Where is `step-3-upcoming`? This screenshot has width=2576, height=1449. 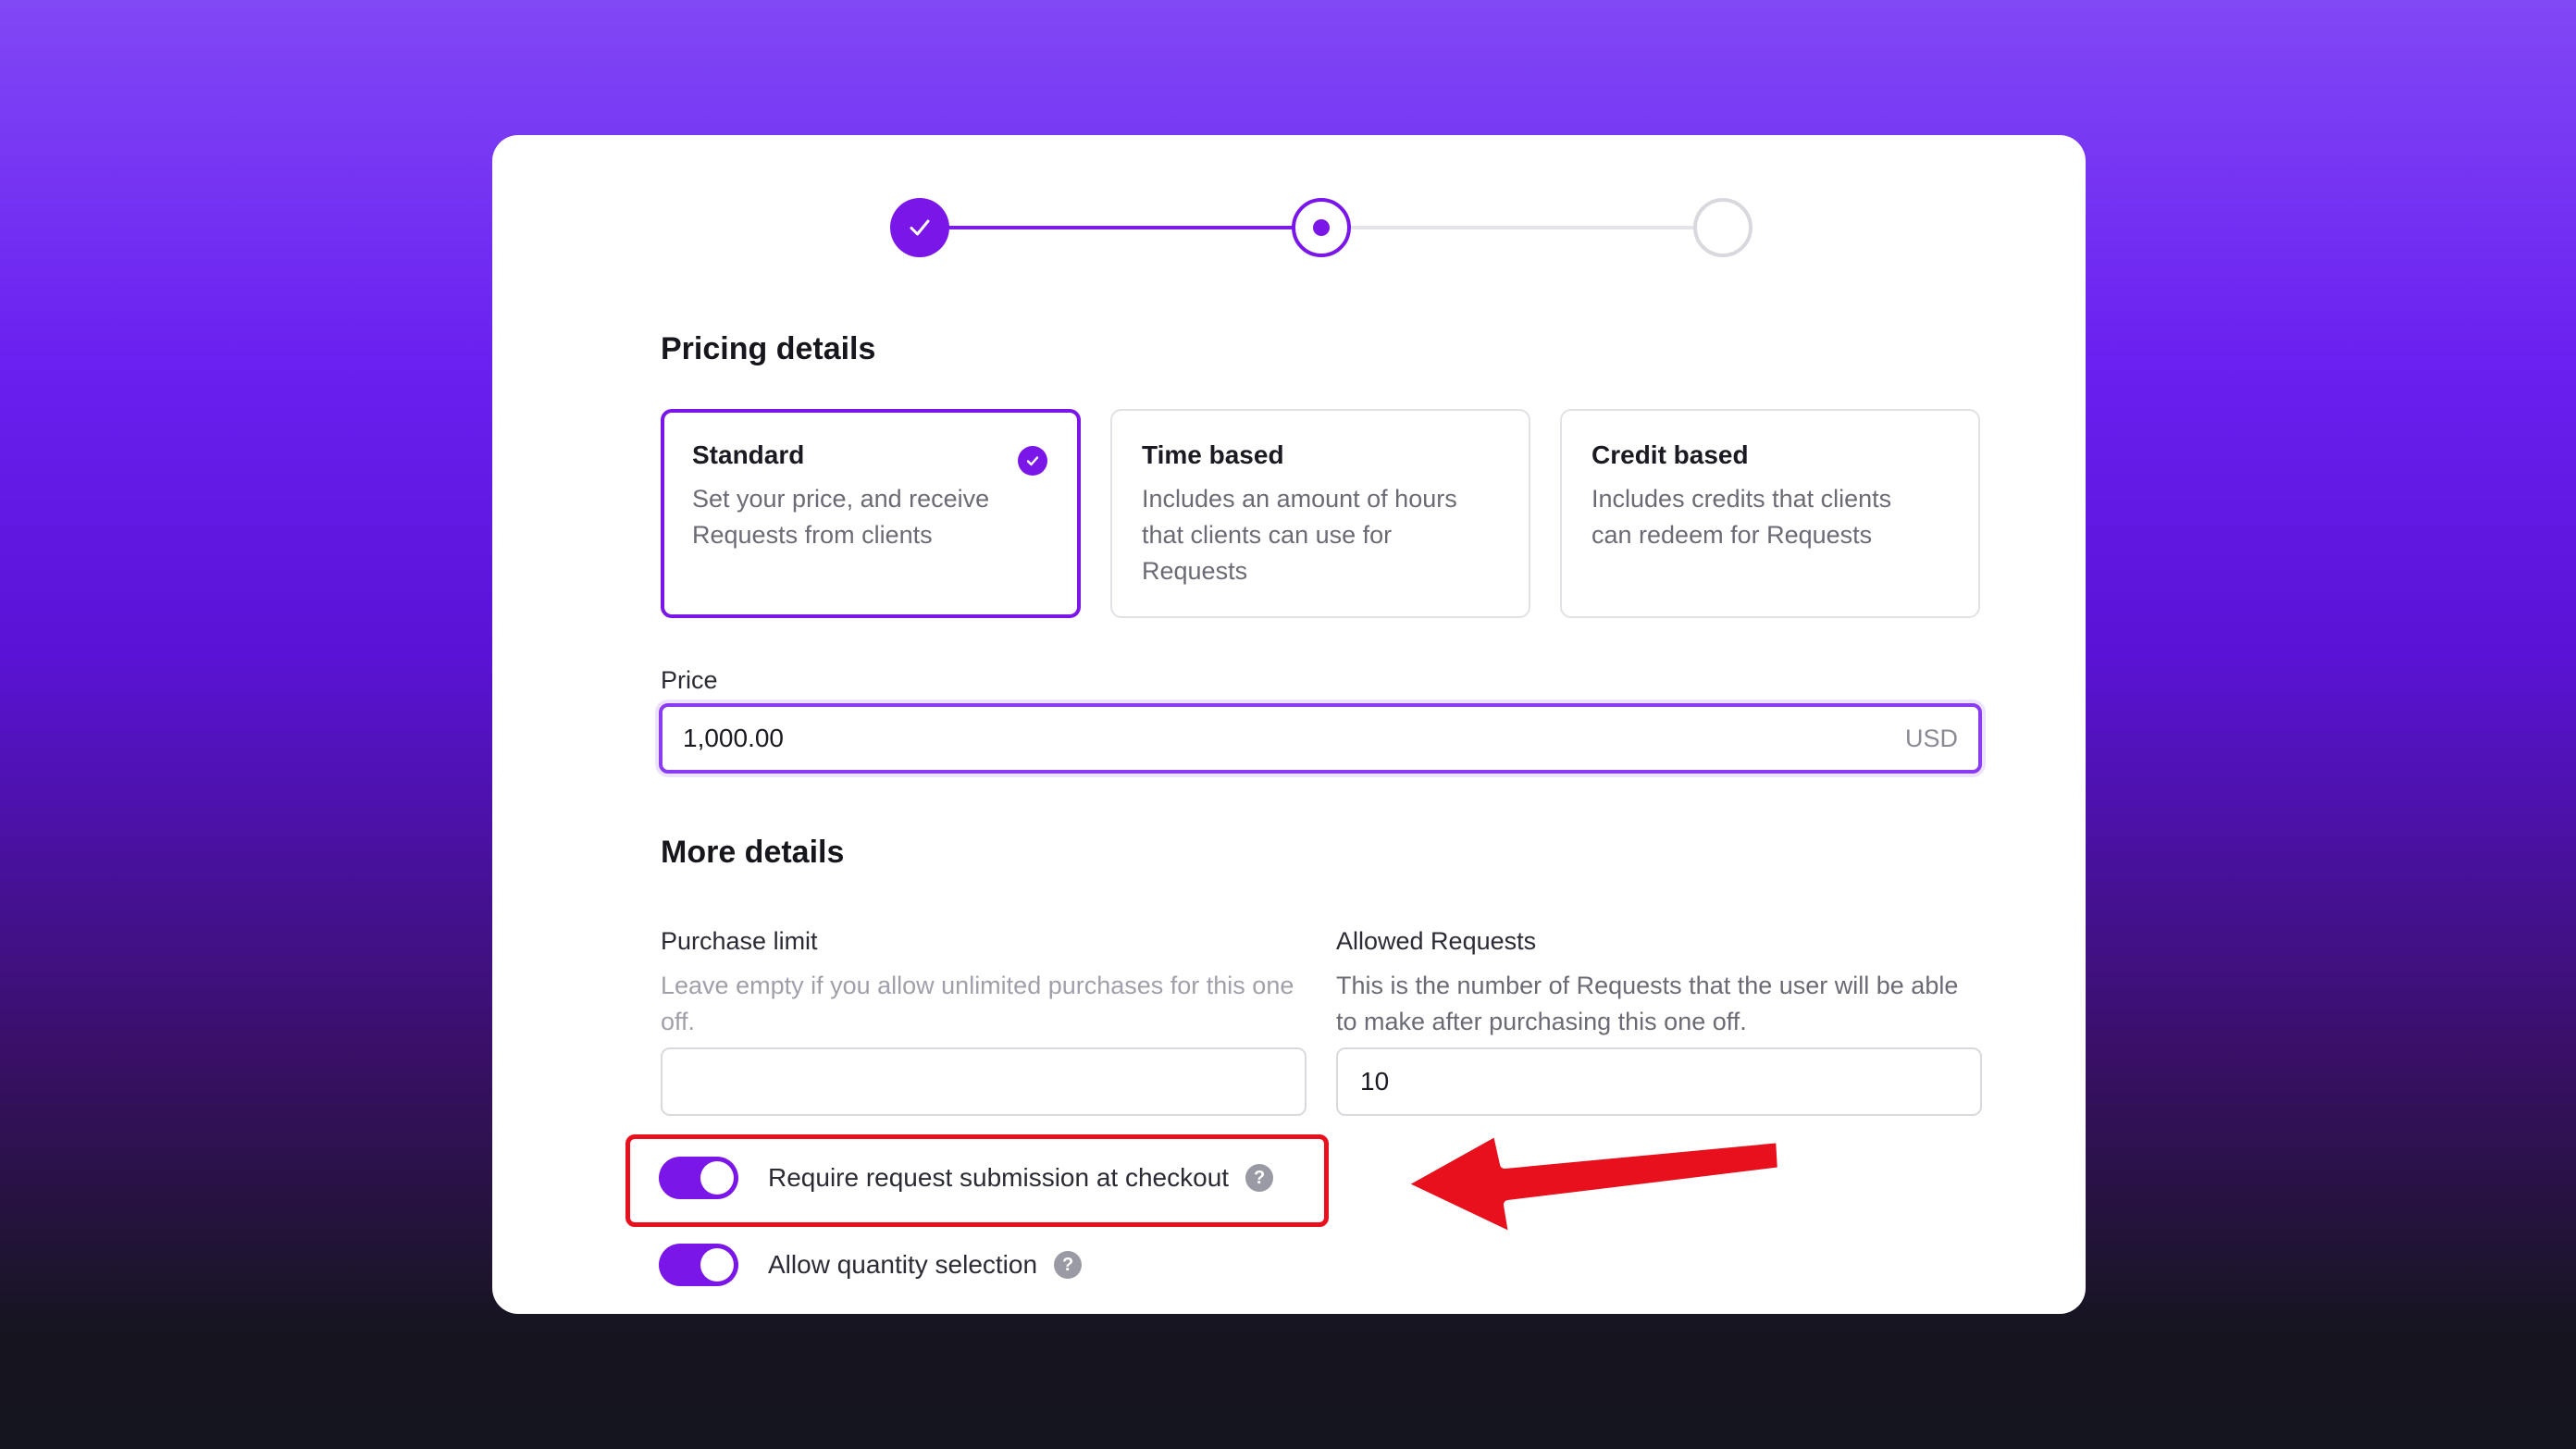
step-3-upcoming is located at coordinates (1722, 228).